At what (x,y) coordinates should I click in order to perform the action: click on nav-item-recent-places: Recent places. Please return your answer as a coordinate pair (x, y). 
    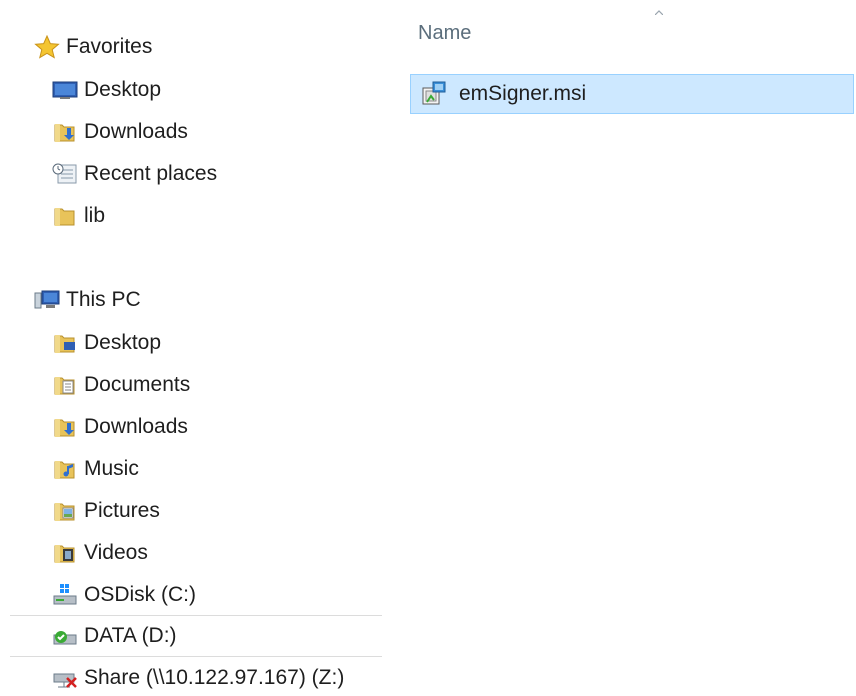
    Looking at the image, I should click on (134, 174).